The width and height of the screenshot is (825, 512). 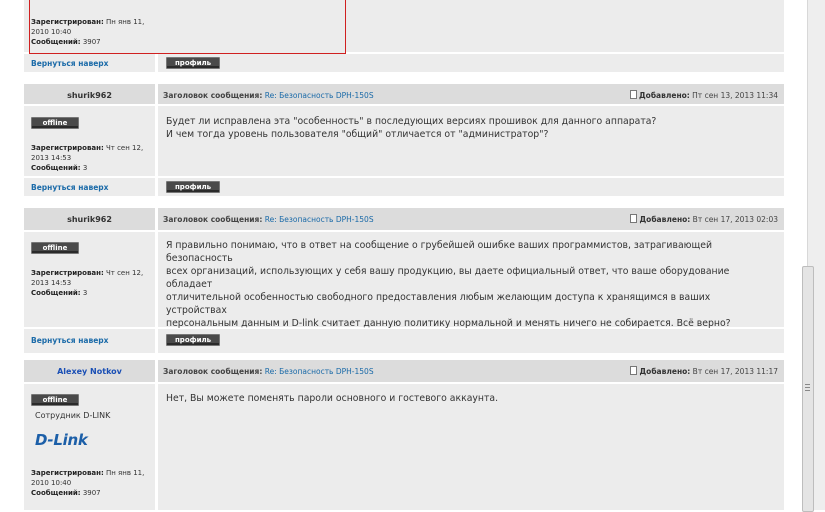 I want to click on post-date: Добавлено: Пт сен 13, 2013 11:34, so click(x=703, y=95).